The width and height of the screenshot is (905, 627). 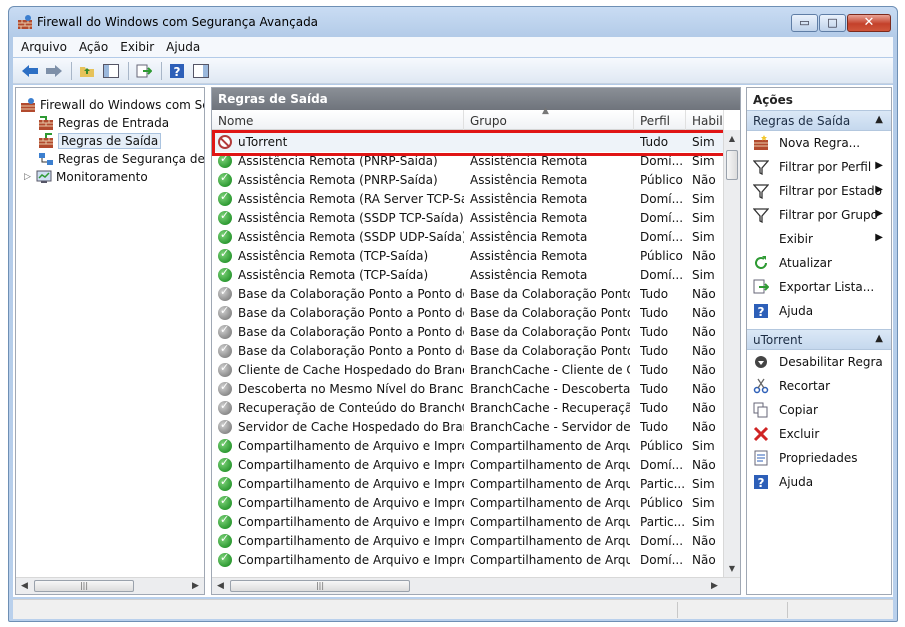 I want to click on rules-horizontal-scrollbar: ◀ ||| ▶, so click(x=476, y=585).